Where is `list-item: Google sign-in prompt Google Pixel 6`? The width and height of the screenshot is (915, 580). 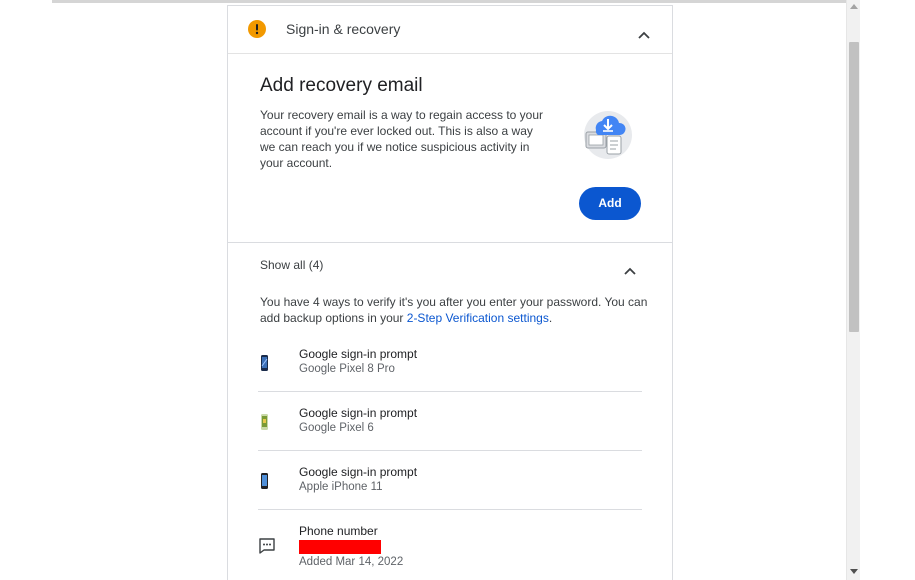 list-item: Google sign-in prompt Google Pixel 6 is located at coordinates (450, 428).